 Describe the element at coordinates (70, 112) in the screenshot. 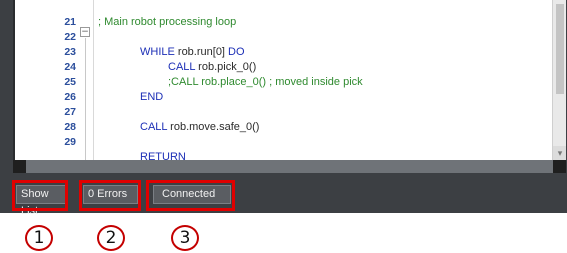

I see `line-number: 27` at that location.